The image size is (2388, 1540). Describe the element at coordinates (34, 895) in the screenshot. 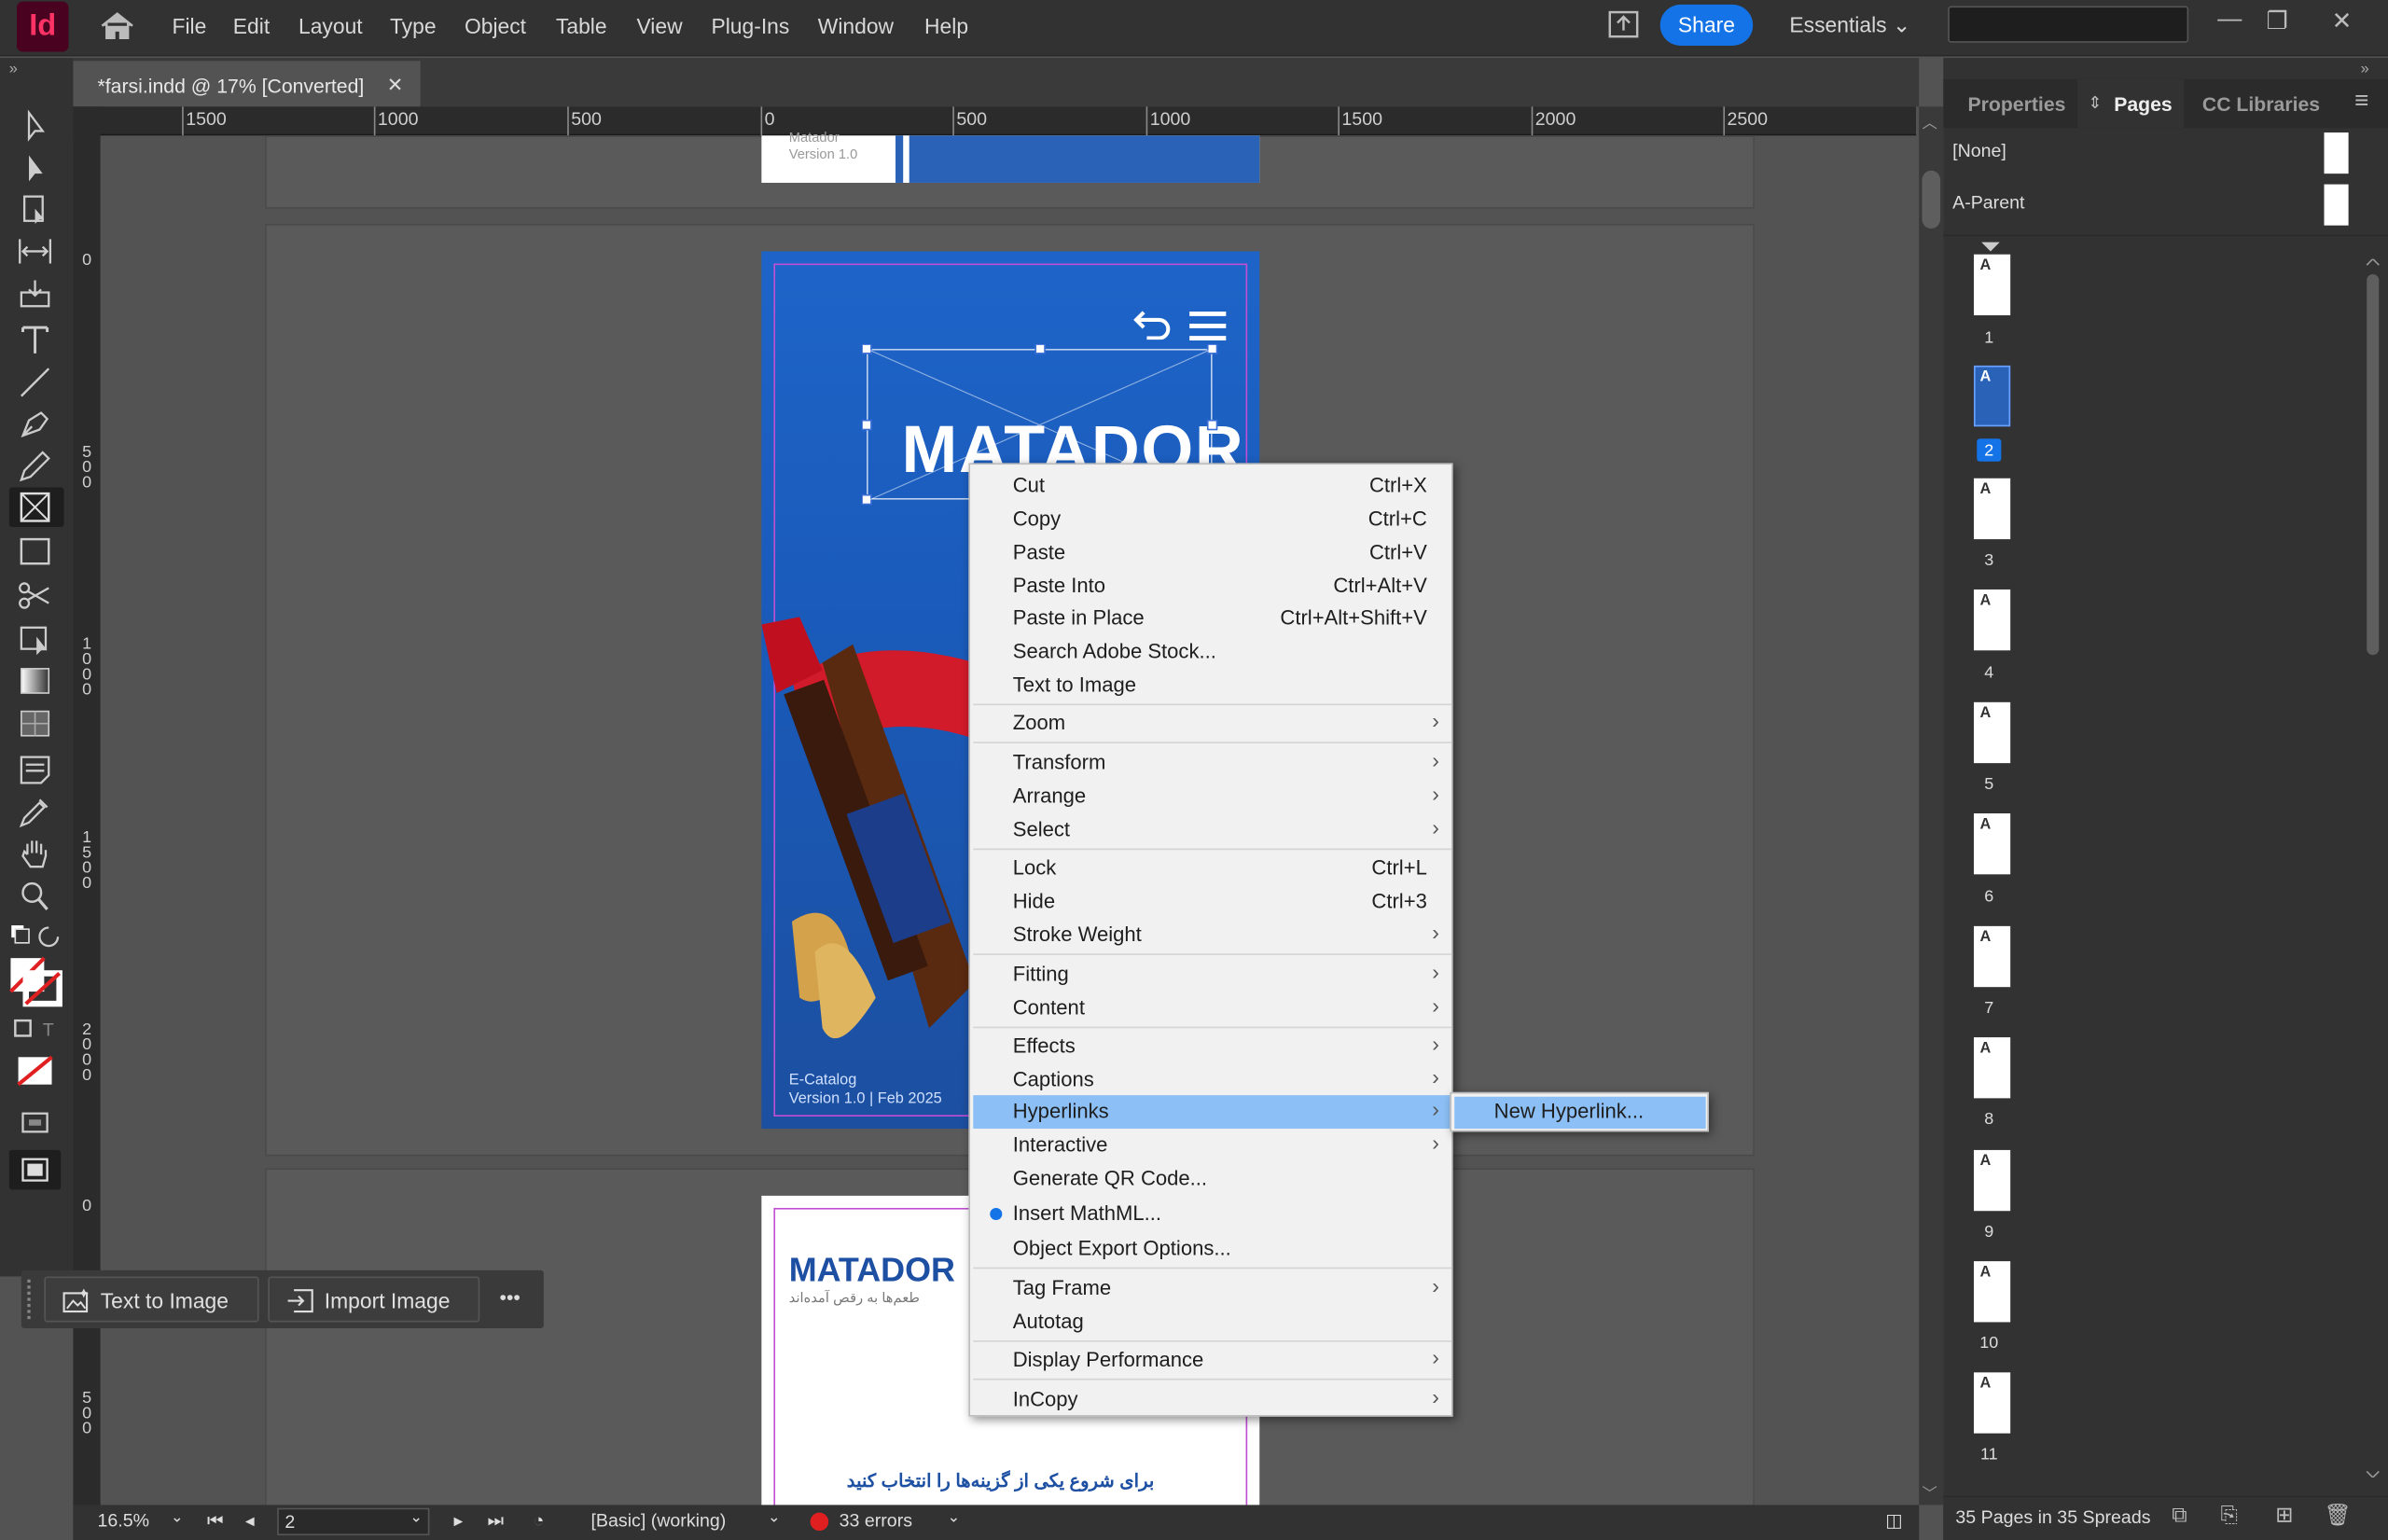

I see `zoom-tool-icon` at that location.